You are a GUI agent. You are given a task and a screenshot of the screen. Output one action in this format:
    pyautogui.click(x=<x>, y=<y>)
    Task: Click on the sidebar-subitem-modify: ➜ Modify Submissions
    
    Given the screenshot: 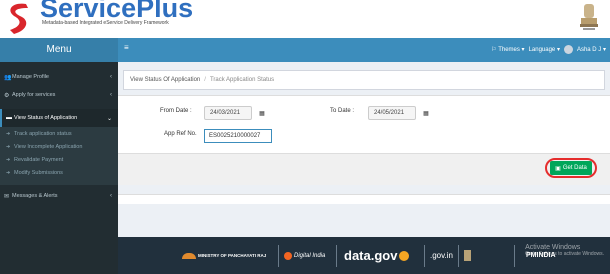 What is the action you would take?
    pyautogui.click(x=59, y=172)
    